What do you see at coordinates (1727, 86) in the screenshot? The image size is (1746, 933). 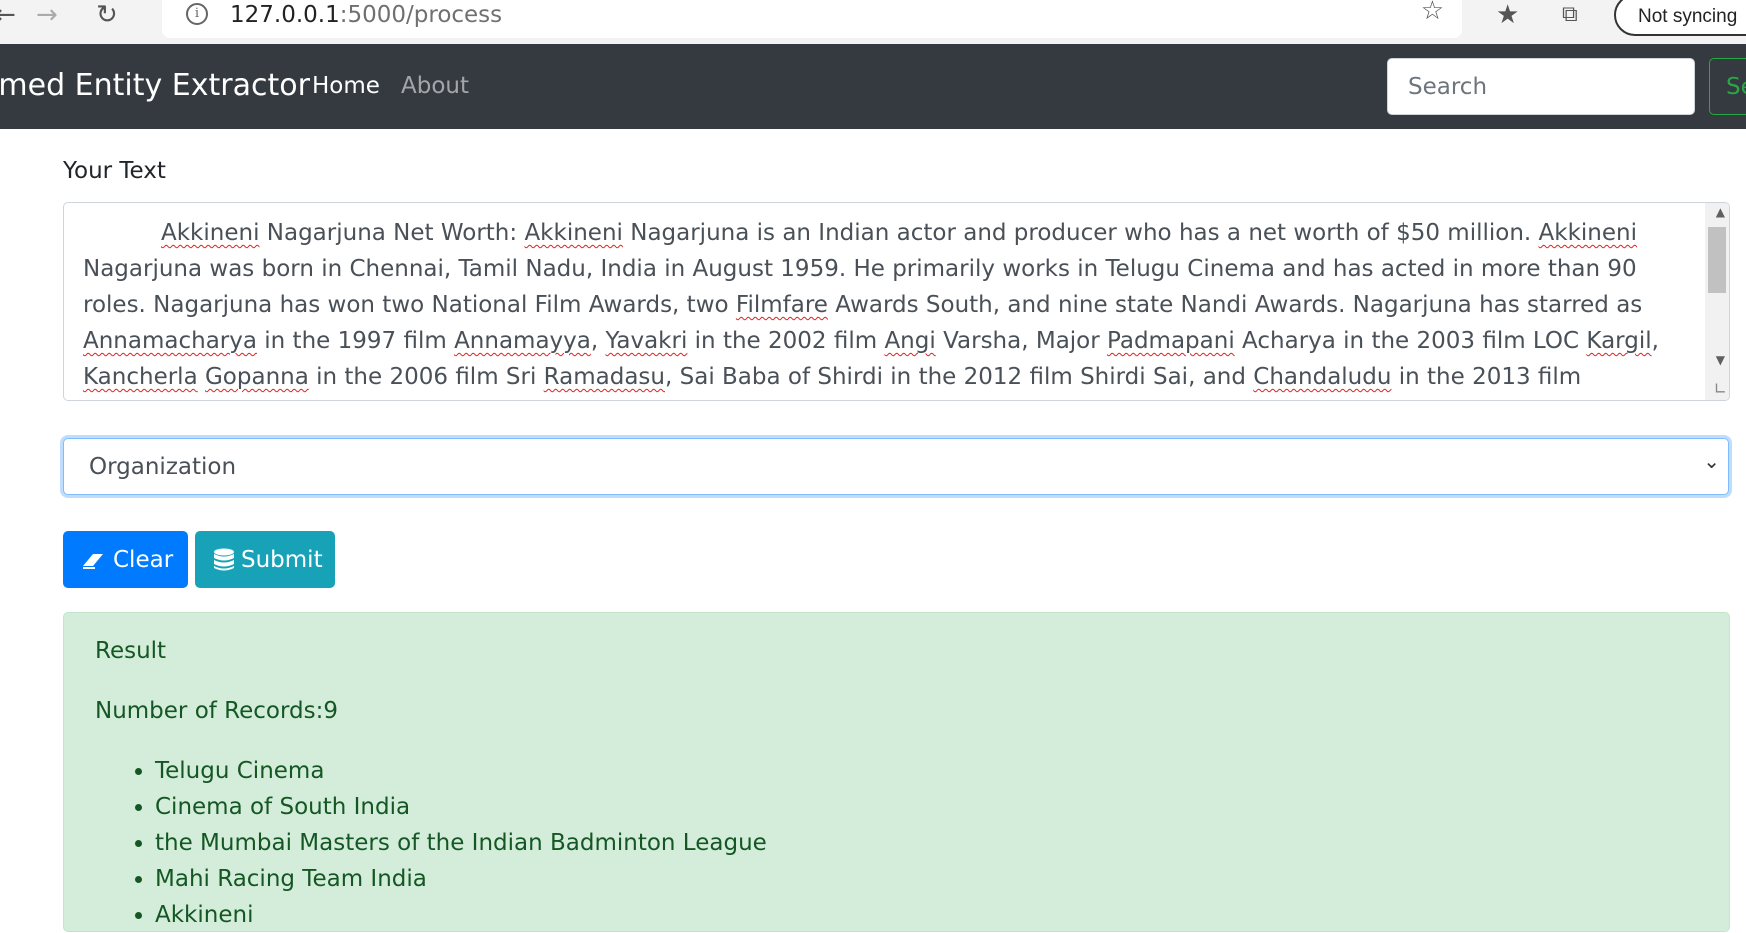 I see `navbar-search-button: Se` at bounding box center [1727, 86].